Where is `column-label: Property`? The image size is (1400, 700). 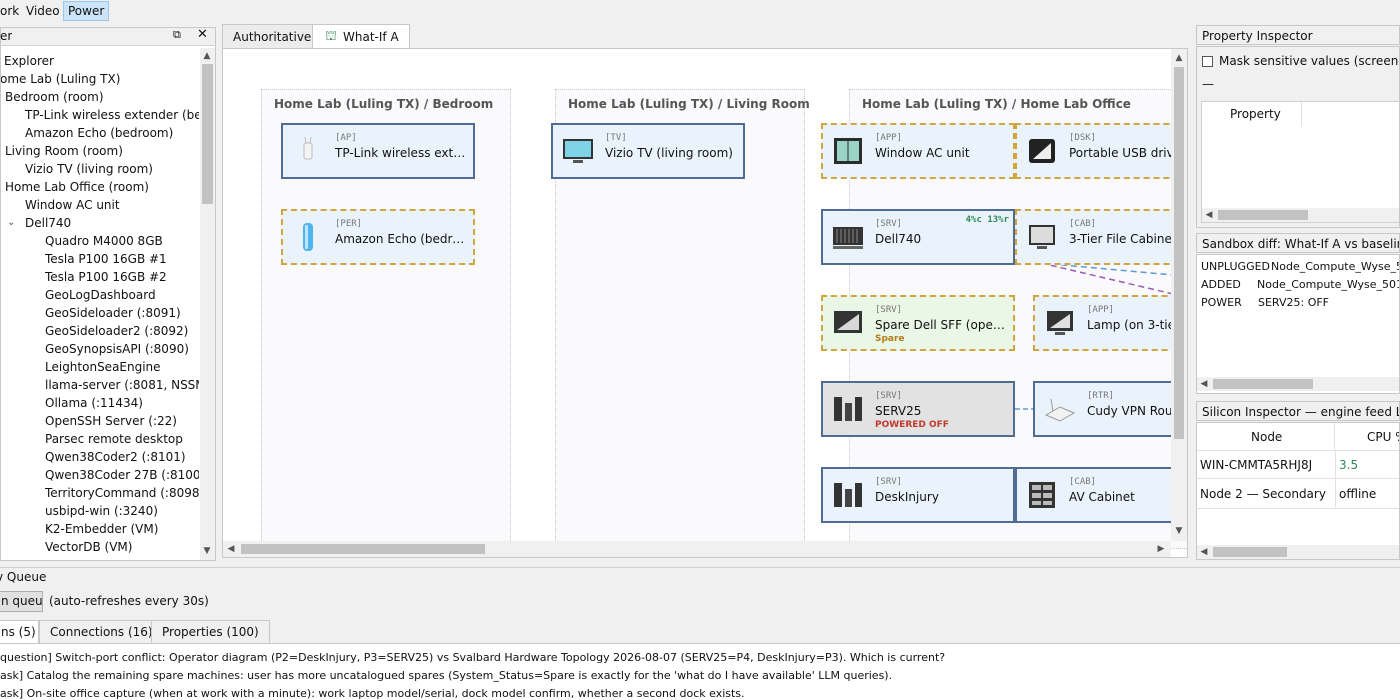 column-label: Property is located at coordinates (1255, 114).